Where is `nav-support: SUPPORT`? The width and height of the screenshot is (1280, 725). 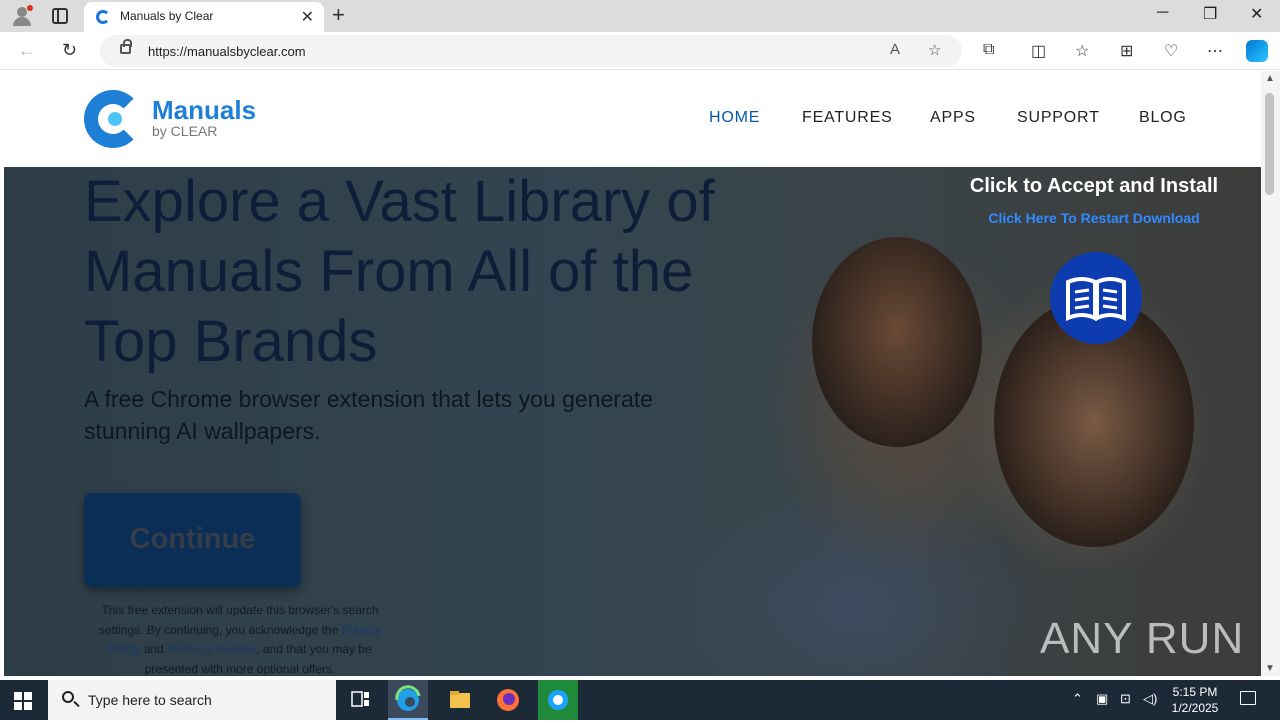 nav-support: SUPPORT is located at coordinates (1058, 118).